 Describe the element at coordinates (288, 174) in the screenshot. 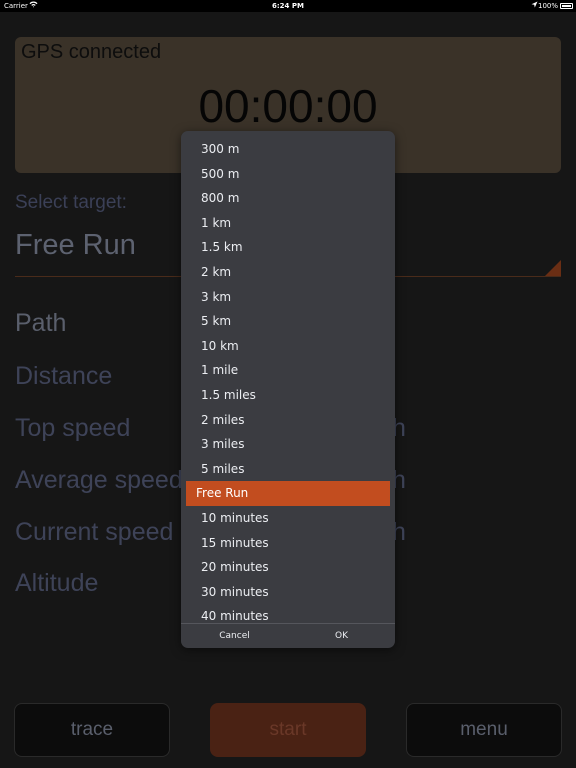

I see `picker-option: 500 m` at that location.